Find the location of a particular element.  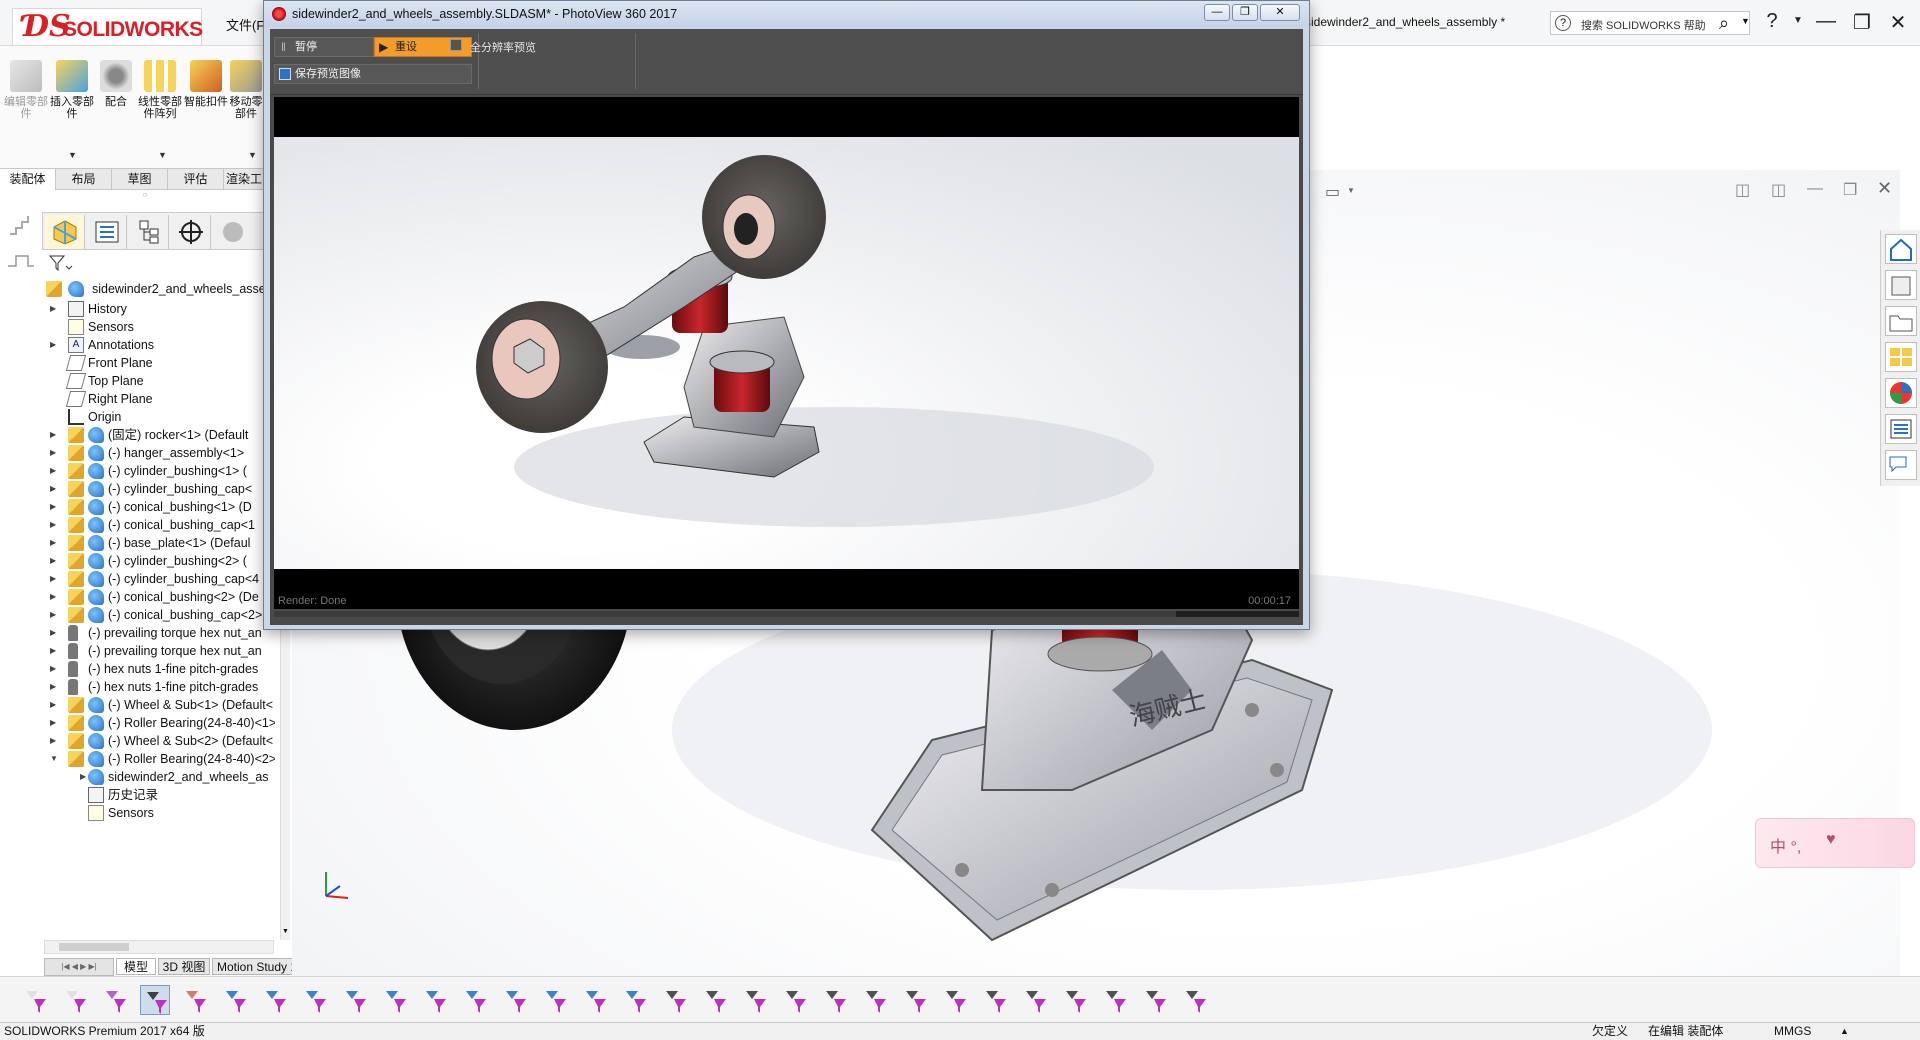

tree-item: ▶ (-) hanger_assembly<1> is located at coordinates (137, 453).